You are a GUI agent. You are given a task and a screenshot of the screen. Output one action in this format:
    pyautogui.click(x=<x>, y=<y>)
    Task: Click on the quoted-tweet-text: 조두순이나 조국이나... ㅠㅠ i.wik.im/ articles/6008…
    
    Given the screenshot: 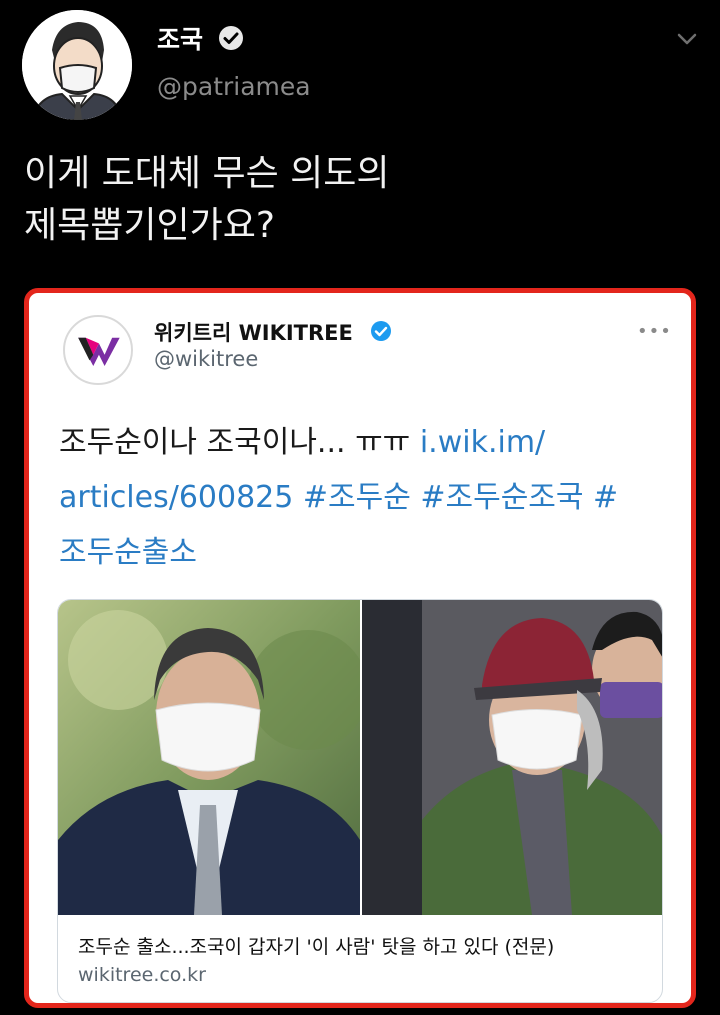 What is the action you would take?
    pyautogui.click(x=359, y=497)
    